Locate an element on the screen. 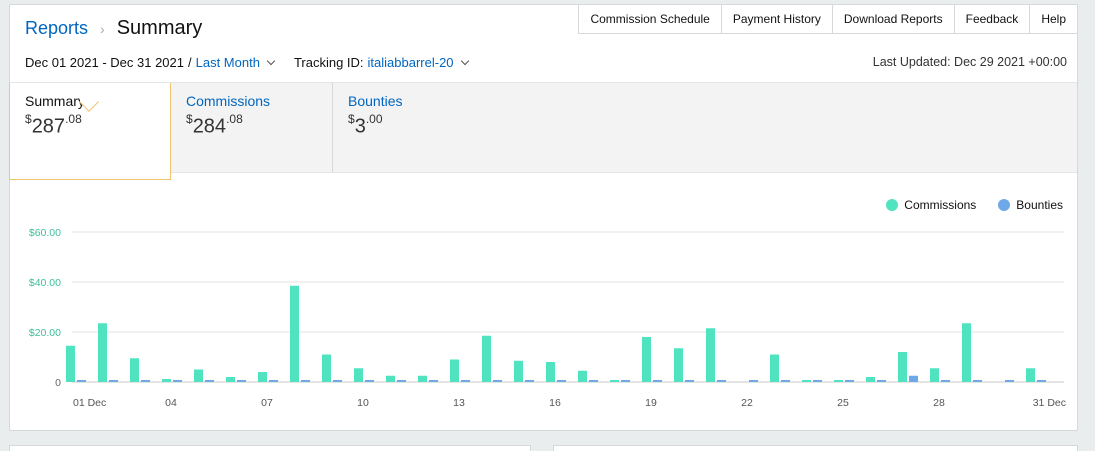 Image resolution: width=1095 pixels, height=451 pixels. y-tick-label: 0 is located at coordinates (58, 383).